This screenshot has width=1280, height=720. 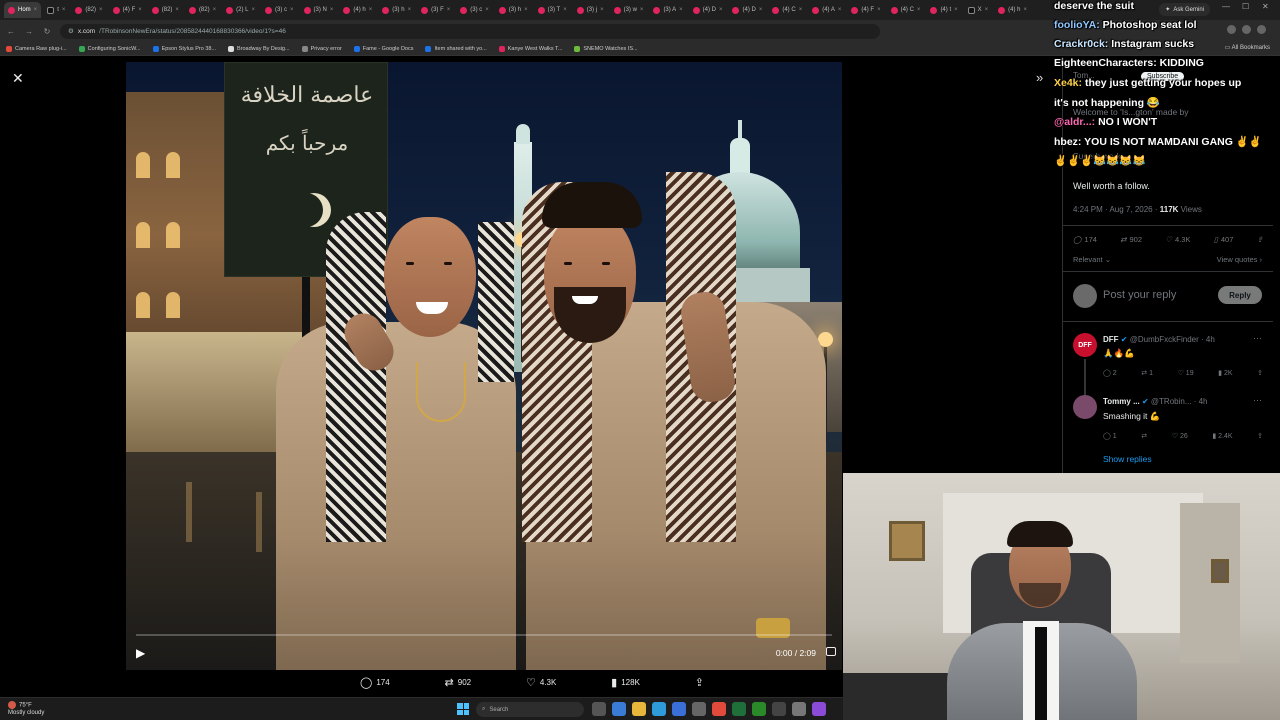 What do you see at coordinates (719, 709) in the screenshot?
I see `chrome-icon` at bounding box center [719, 709].